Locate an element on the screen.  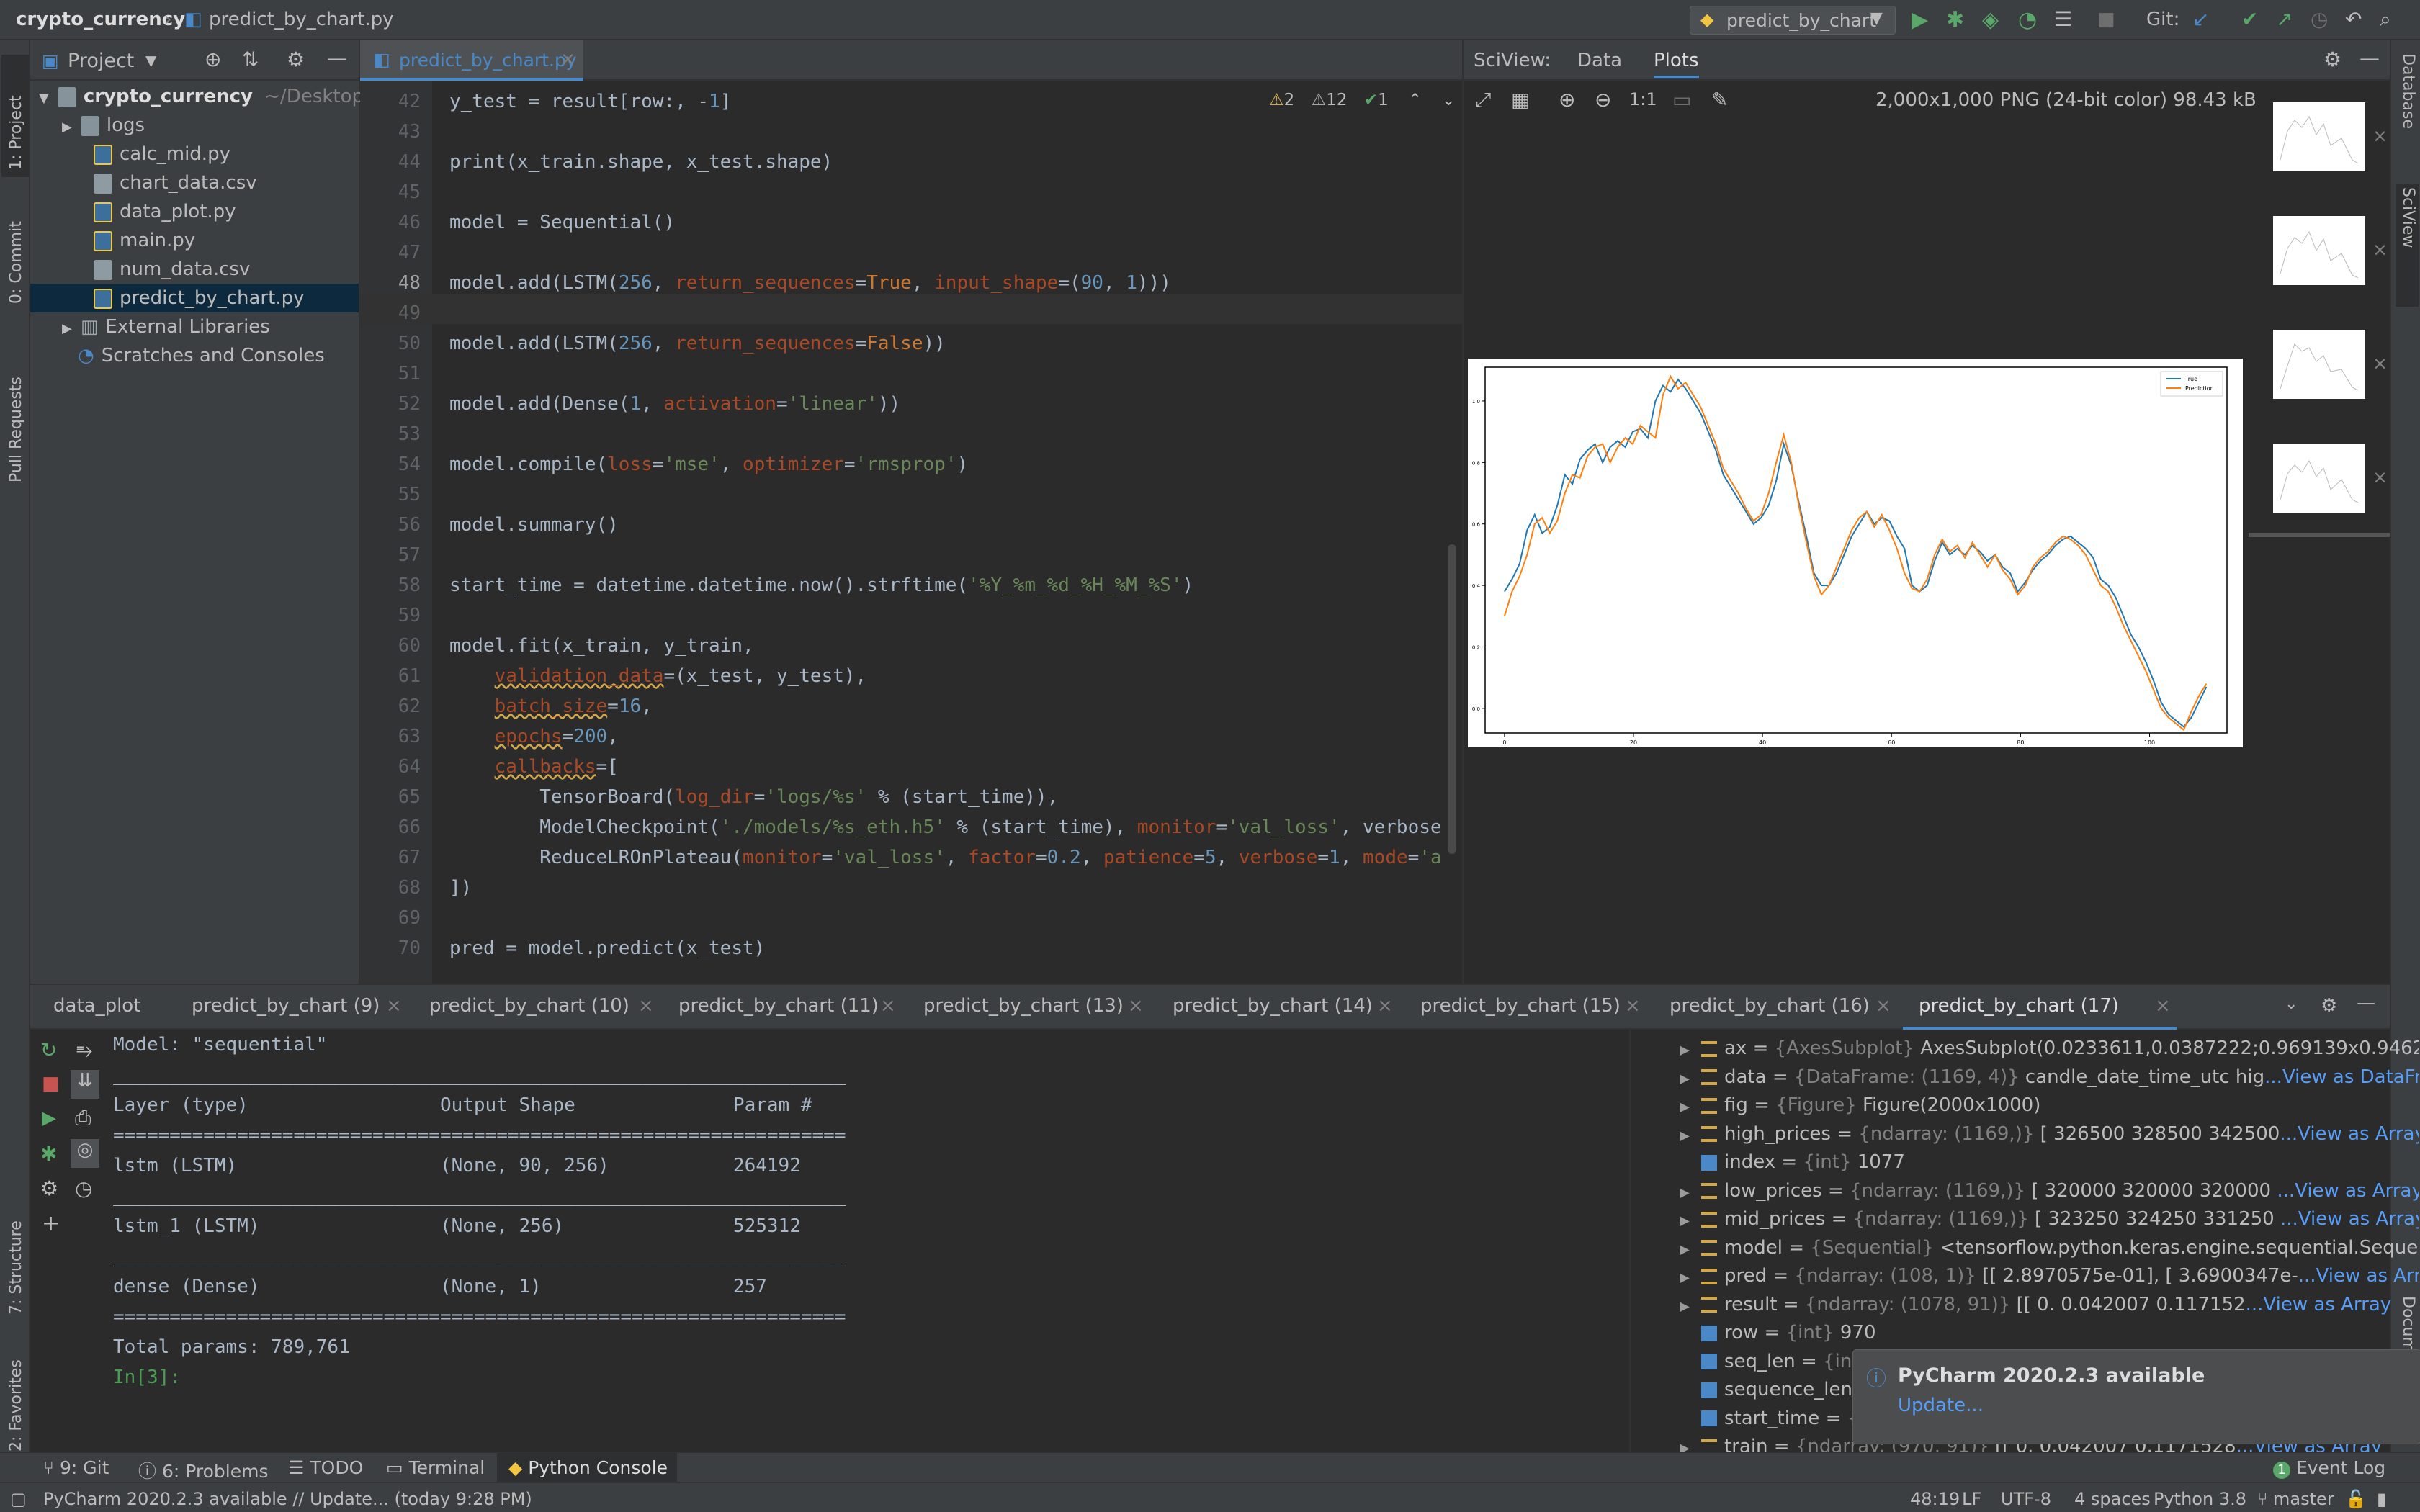
memory-indicator-icon: ▮ is located at coordinates (2381, 1499).